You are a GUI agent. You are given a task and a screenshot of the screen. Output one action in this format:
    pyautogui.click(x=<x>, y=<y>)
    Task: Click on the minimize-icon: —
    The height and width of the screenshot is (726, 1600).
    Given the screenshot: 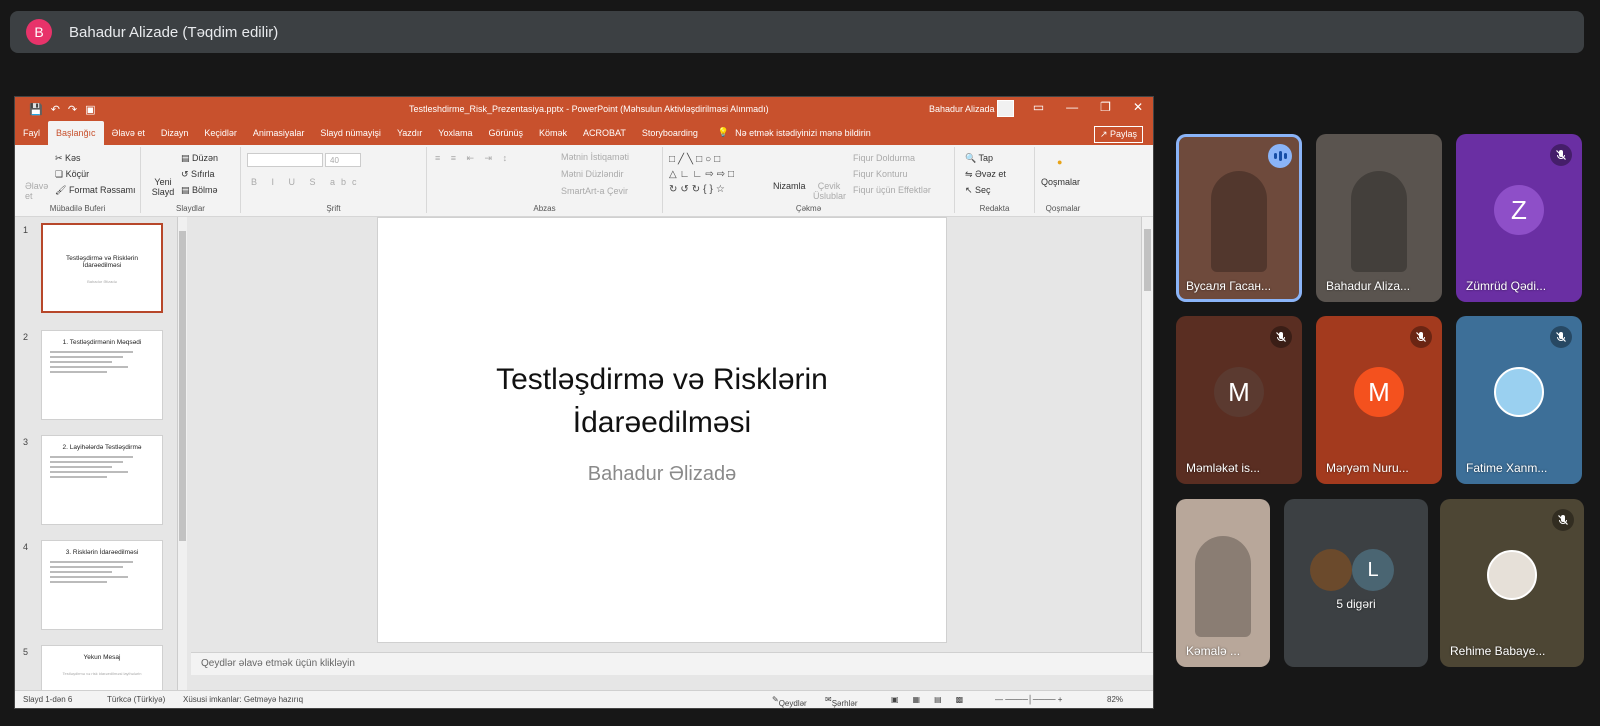 What is the action you would take?
    pyautogui.click(x=1072, y=107)
    